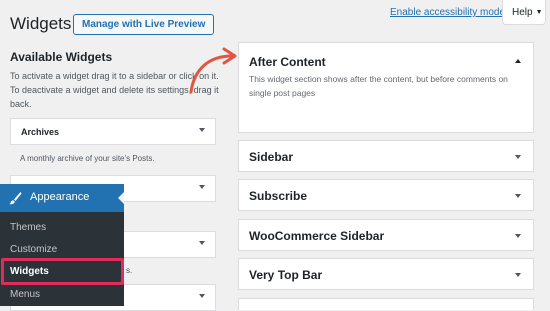  Describe the element at coordinates (121, 198) in the screenshot. I see `menu-current-arrow` at that location.